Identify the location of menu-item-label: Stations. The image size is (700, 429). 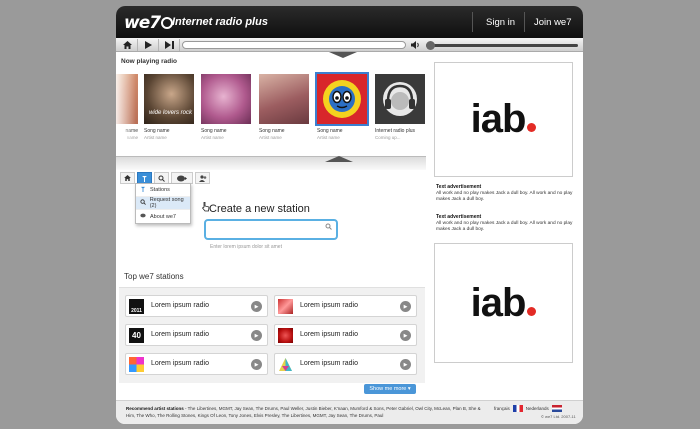
(160, 190).